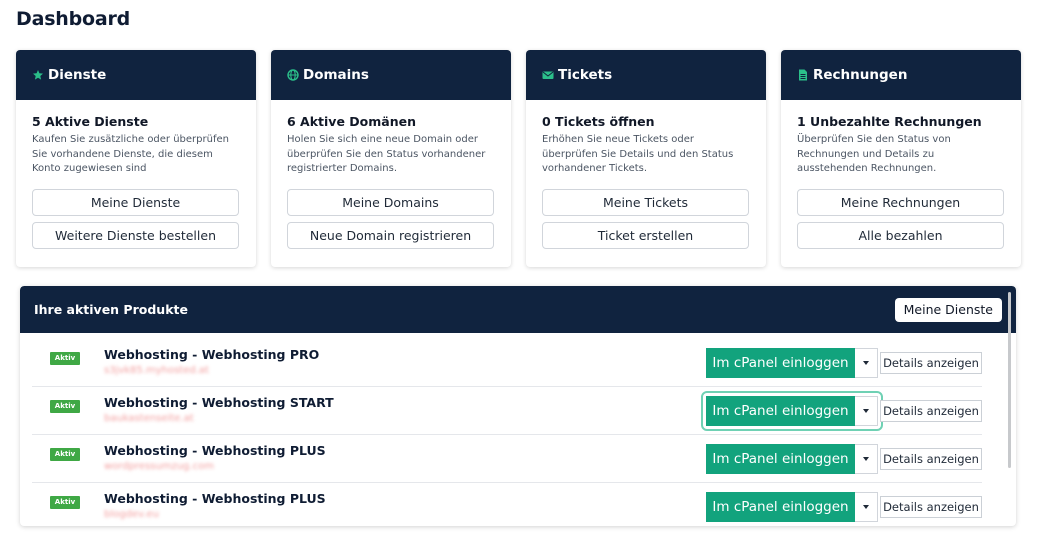 Image resolution: width=1046 pixels, height=539 pixels. Describe the element at coordinates (336, 75) in the screenshot. I see `card-header-label: Domains` at that location.